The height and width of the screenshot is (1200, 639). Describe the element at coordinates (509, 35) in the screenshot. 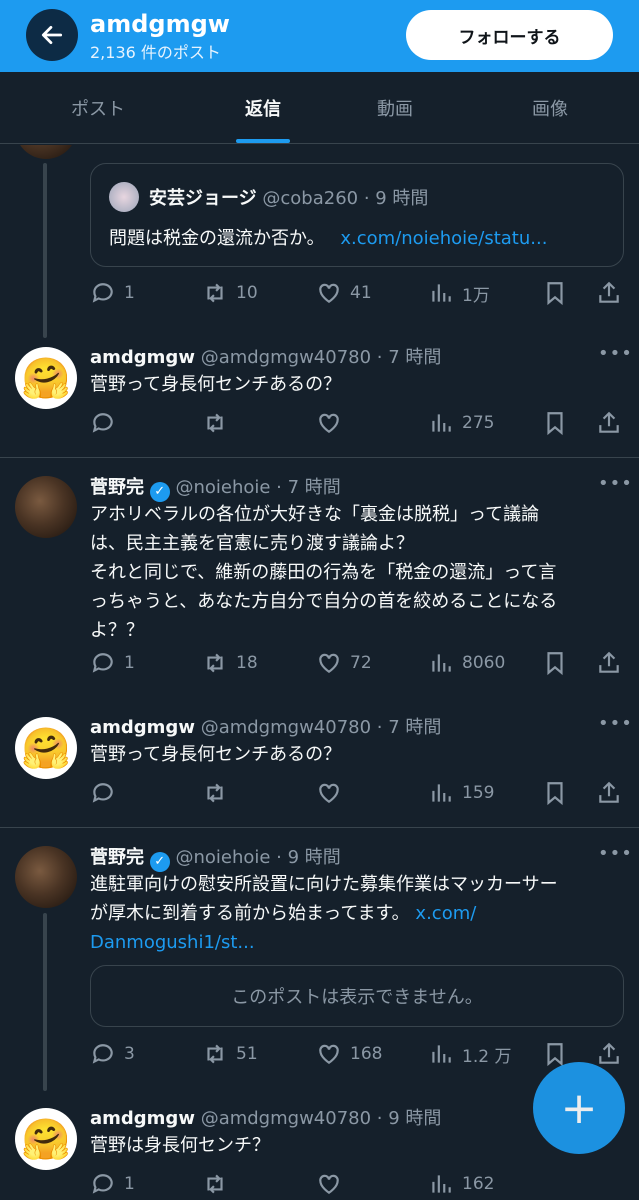

I see `follow-button: フォローする` at that location.